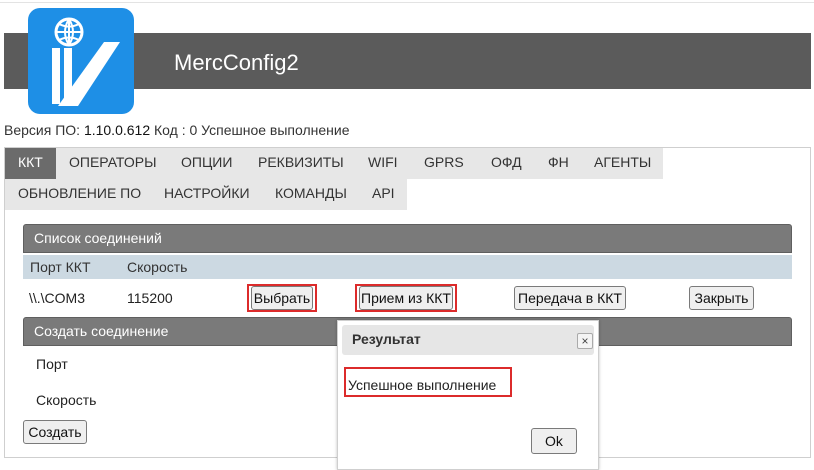  I want to click on connection-port-cell: \\.\COM3, so click(57, 298).